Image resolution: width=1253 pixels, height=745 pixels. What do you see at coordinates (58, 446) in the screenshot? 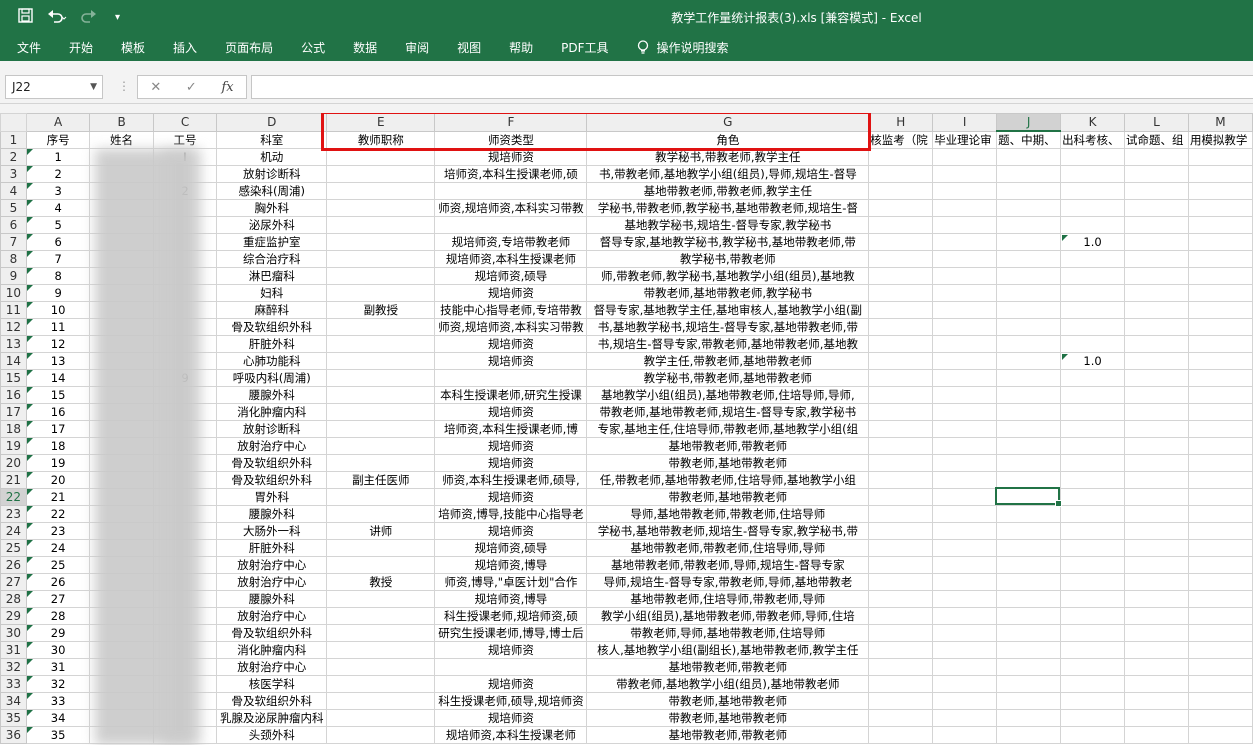
I see `cell-A19: 18` at bounding box center [58, 446].